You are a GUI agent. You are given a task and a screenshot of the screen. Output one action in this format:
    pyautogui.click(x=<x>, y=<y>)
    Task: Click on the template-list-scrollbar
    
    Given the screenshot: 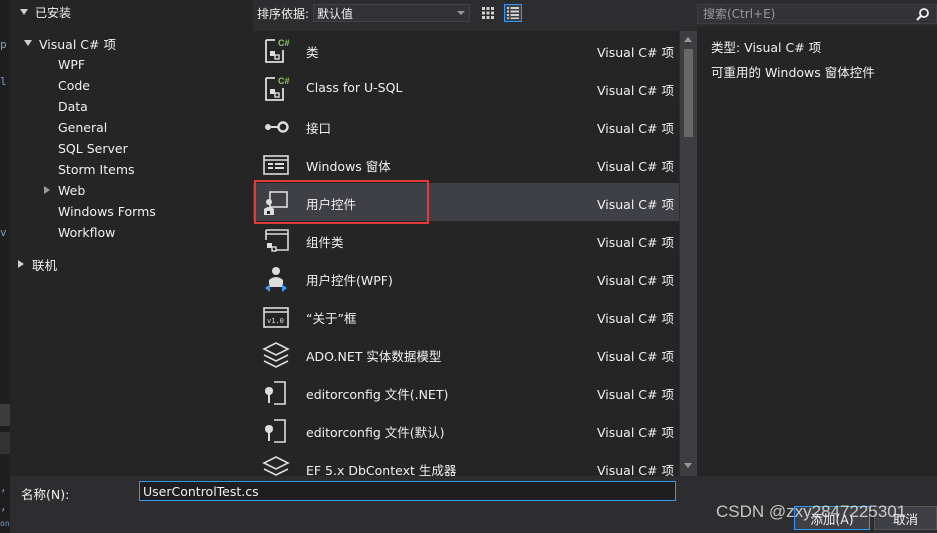 What is the action you would take?
    pyautogui.click(x=688, y=253)
    